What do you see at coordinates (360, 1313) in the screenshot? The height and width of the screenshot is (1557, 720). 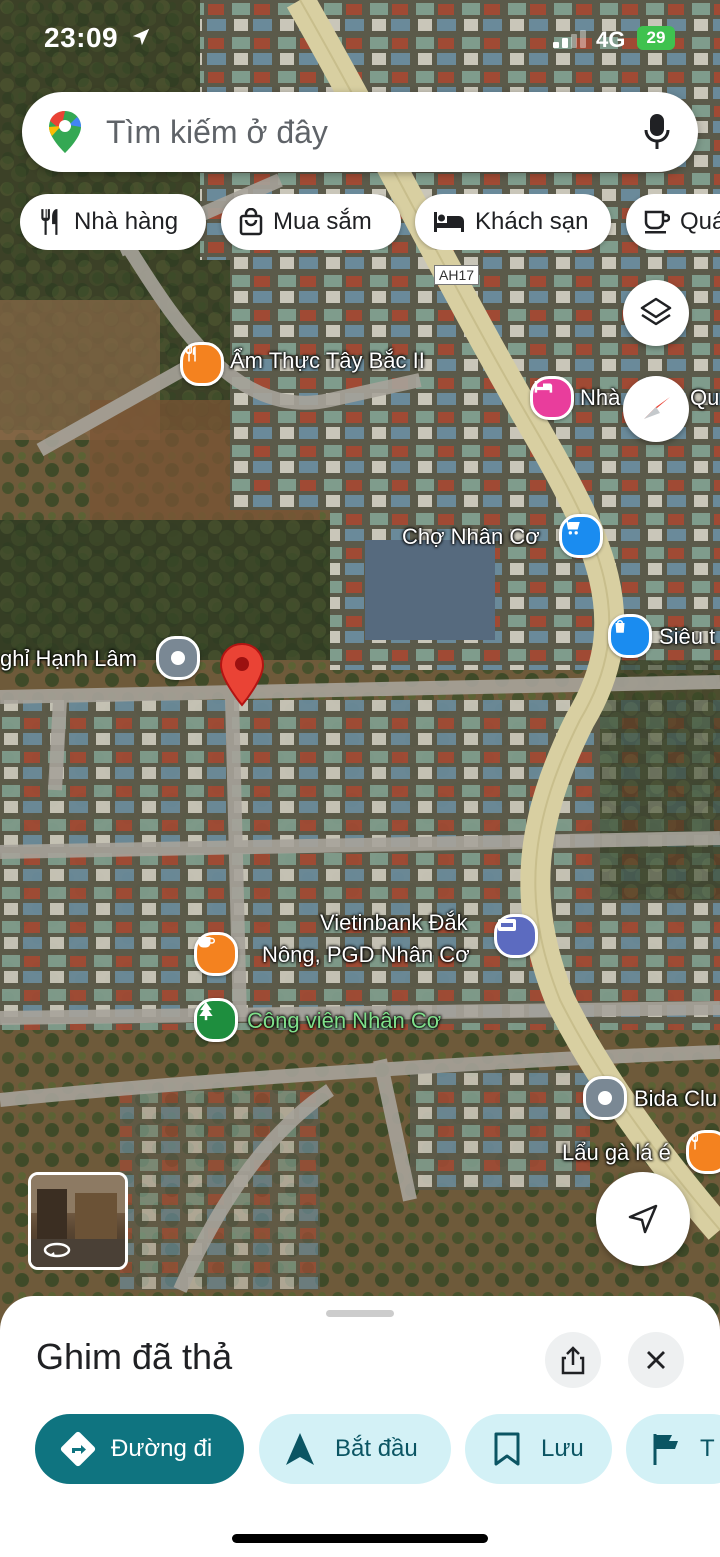 I see `sheet-drag-handle` at bounding box center [360, 1313].